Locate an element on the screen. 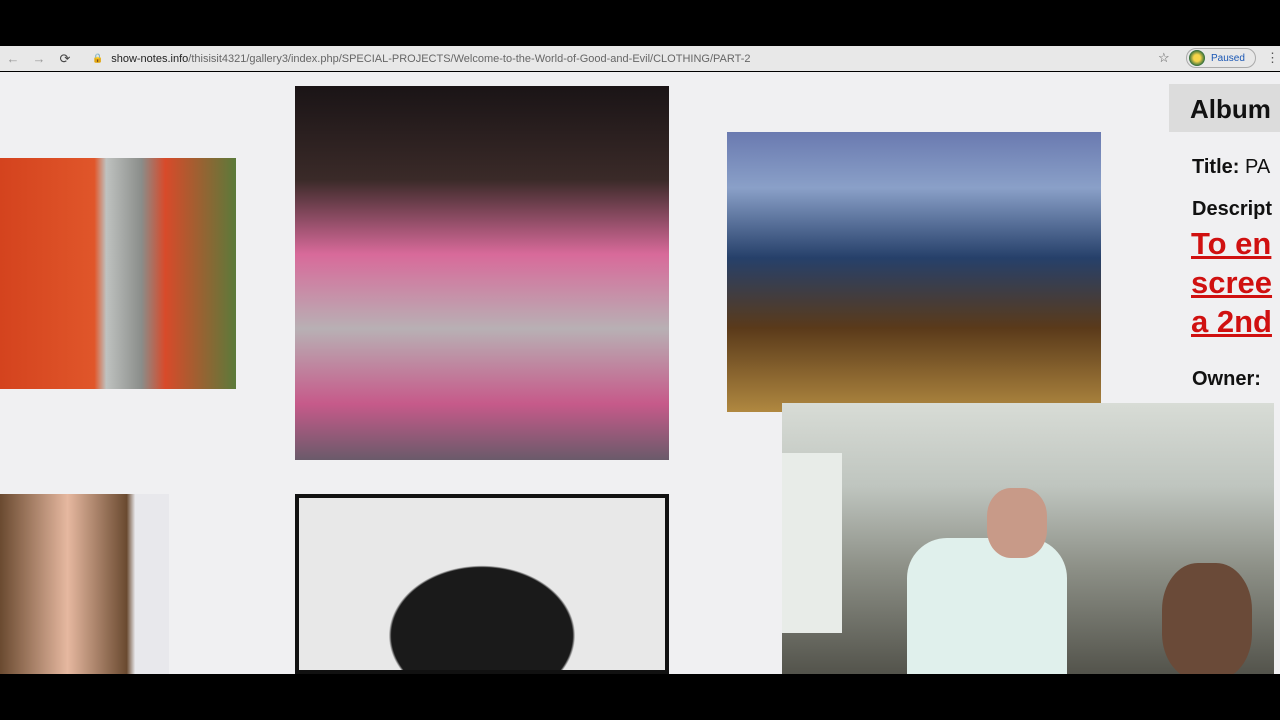 This screenshot has width=1280, height=720. bookmark-star-icon: ☆ is located at coordinates (1164, 58).